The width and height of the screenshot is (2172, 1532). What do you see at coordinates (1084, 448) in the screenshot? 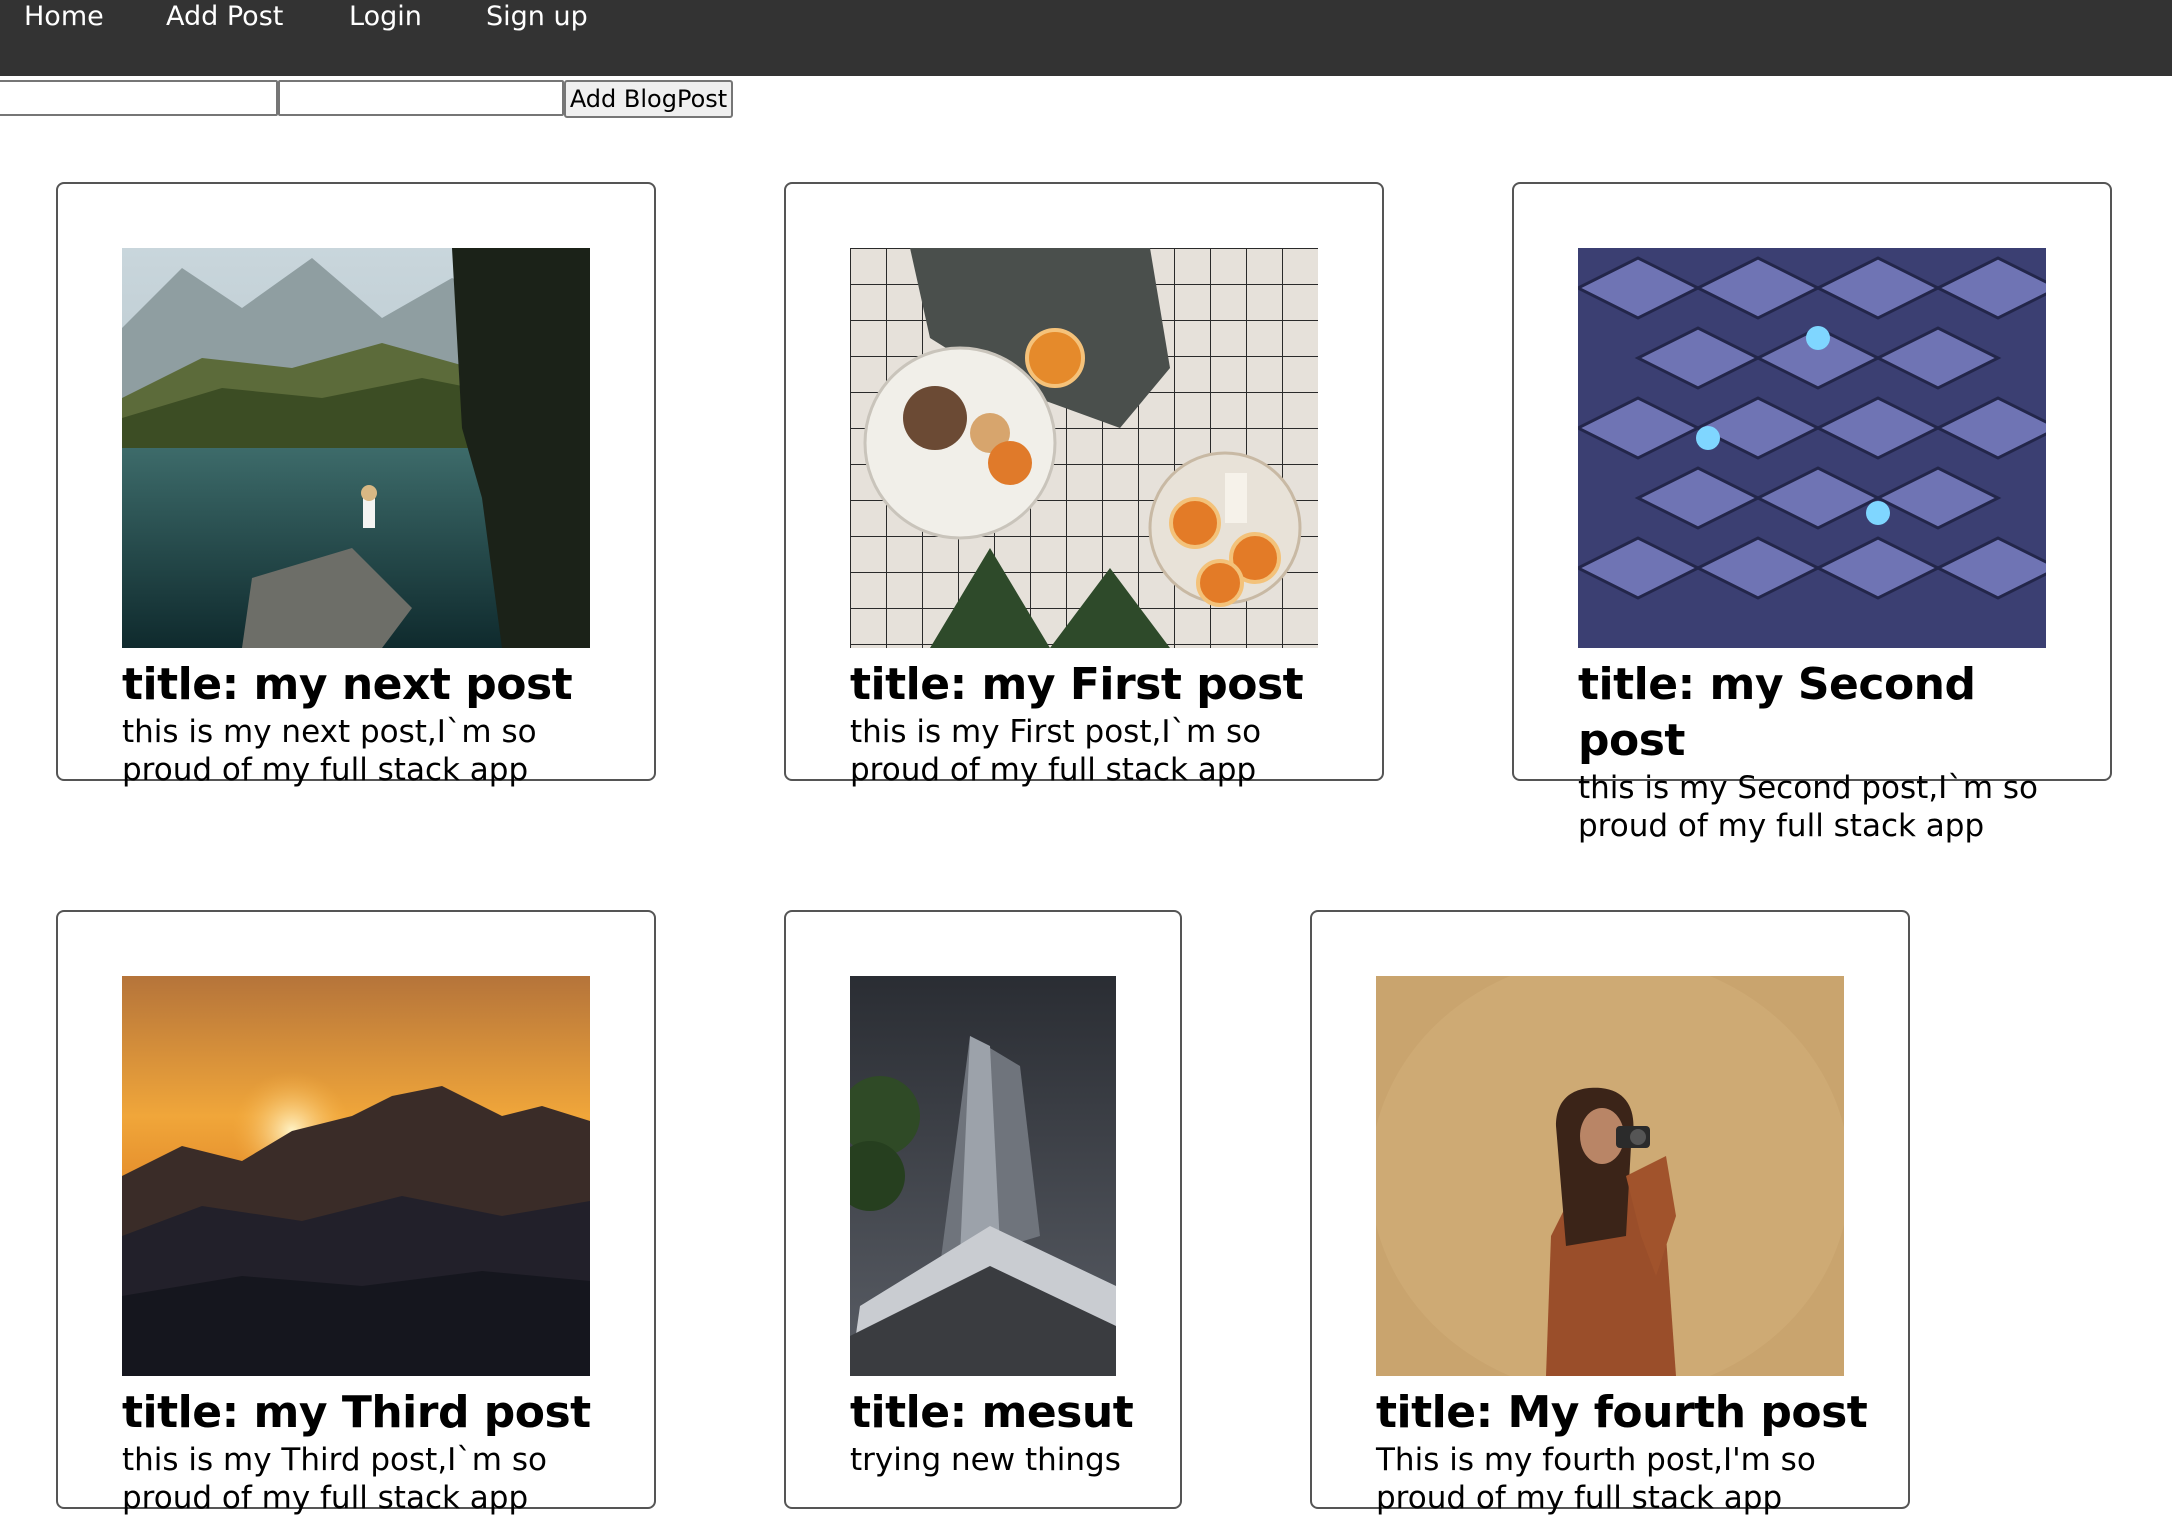
I see `post-image-table` at bounding box center [1084, 448].